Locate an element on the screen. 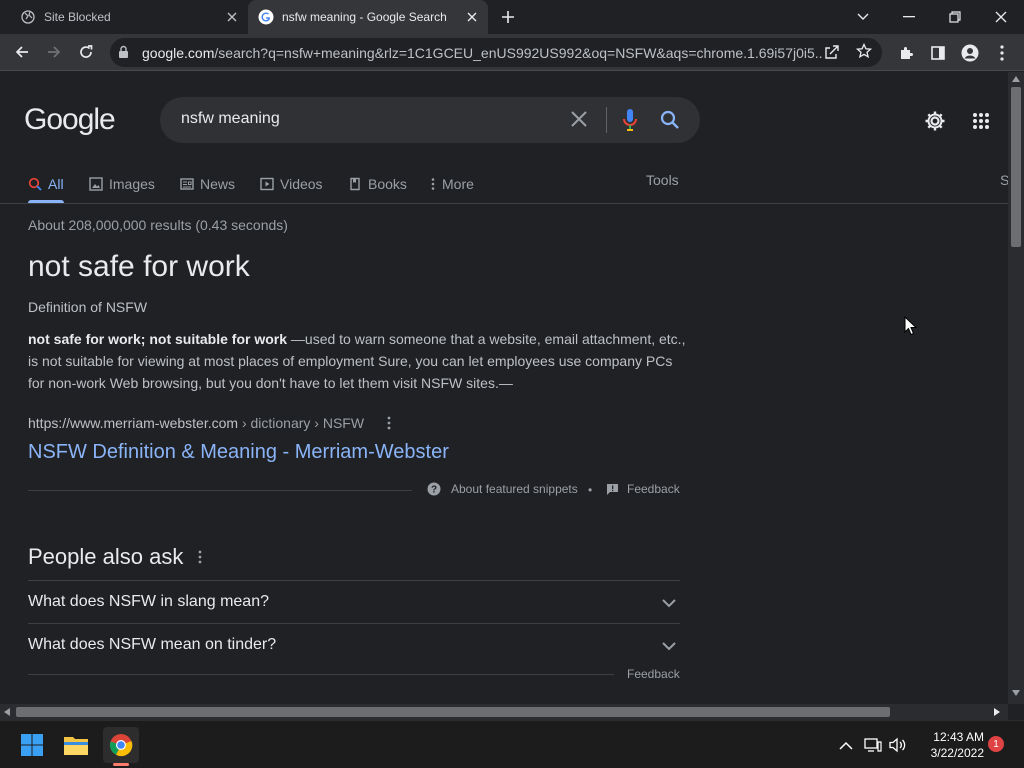  tab-label: More is located at coordinates (458, 184).